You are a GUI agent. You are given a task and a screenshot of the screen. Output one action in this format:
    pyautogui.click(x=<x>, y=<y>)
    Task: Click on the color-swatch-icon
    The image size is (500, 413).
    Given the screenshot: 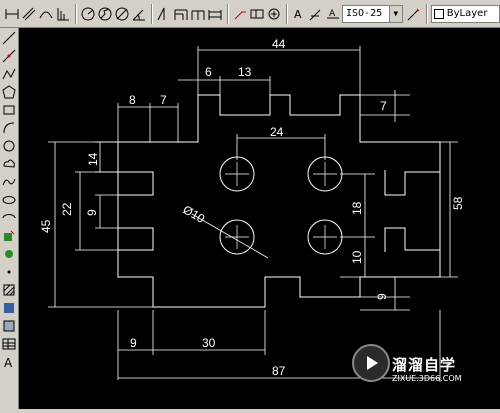 What is the action you would take?
    pyautogui.click(x=438, y=13)
    